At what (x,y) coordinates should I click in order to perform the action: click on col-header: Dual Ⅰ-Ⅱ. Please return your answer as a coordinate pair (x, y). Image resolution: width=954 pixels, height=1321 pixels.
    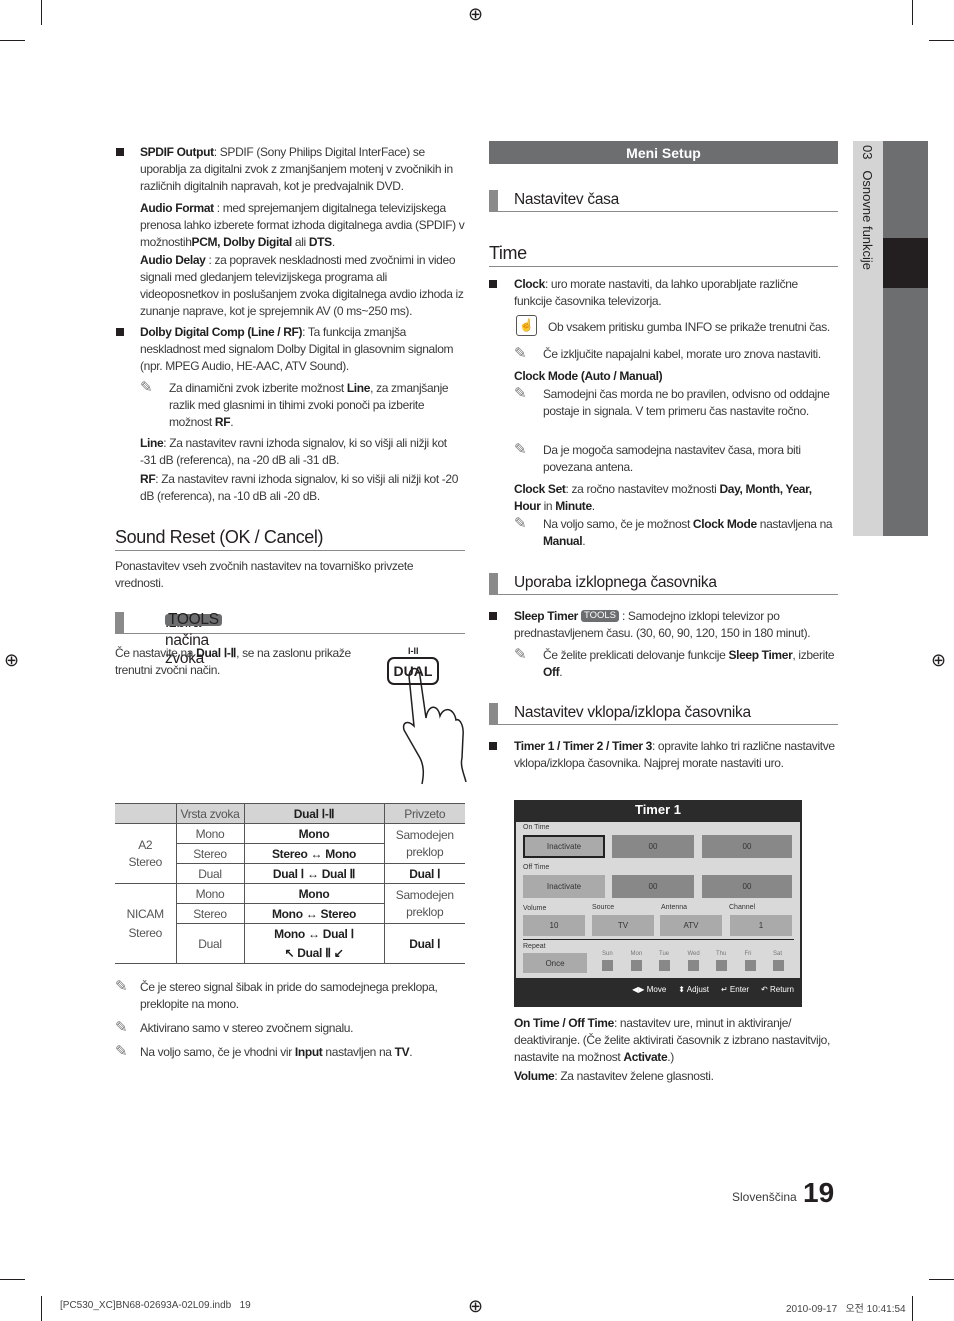
    Looking at the image, I should click on (314, 813).